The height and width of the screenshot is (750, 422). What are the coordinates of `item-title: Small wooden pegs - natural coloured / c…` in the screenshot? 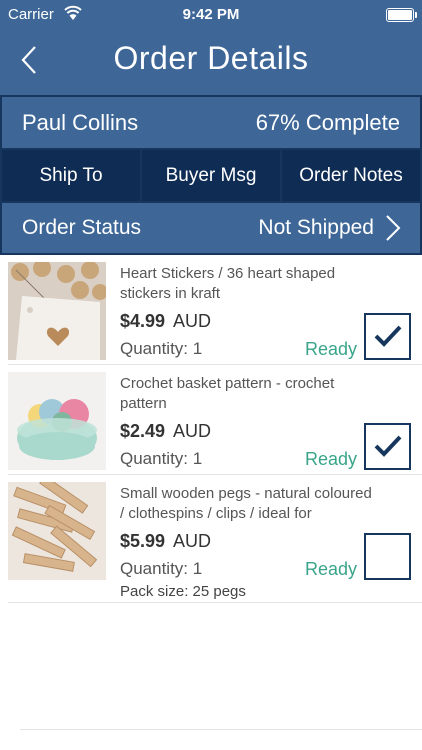 It's located at (246, 503).